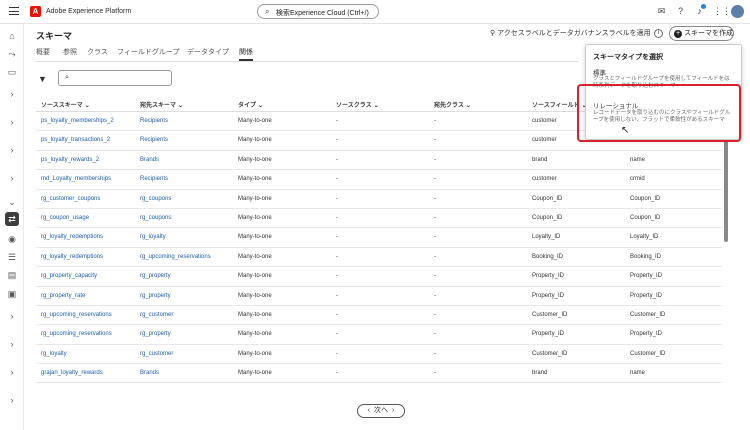  Describe the element at coordinates (63, 296) in the screenshot. I see `source-schema-link: rg_property_rate` at that location.